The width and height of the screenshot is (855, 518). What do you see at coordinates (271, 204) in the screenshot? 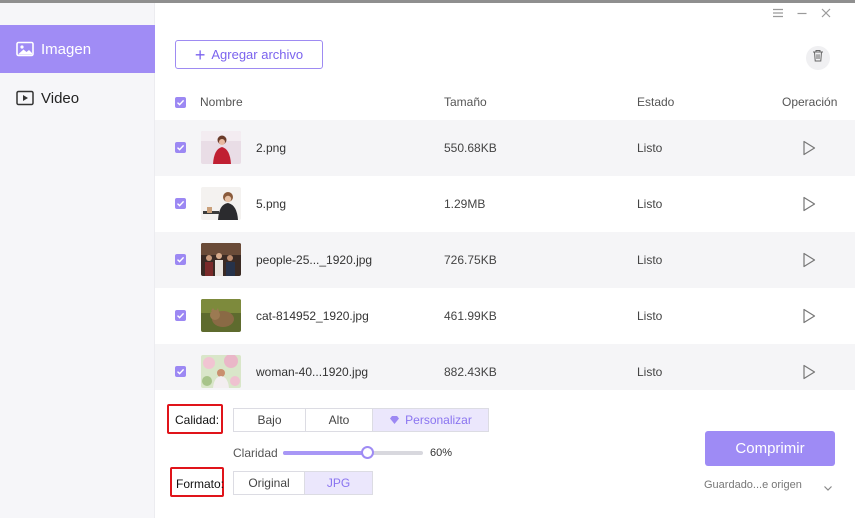
I see `file-name: 5.png` at bounding box center [271, 204].